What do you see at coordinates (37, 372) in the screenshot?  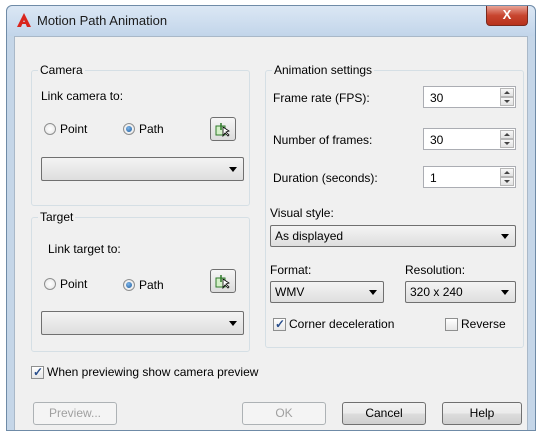 I see `camera-preview-checkbox` at bounding box center [37, 372].